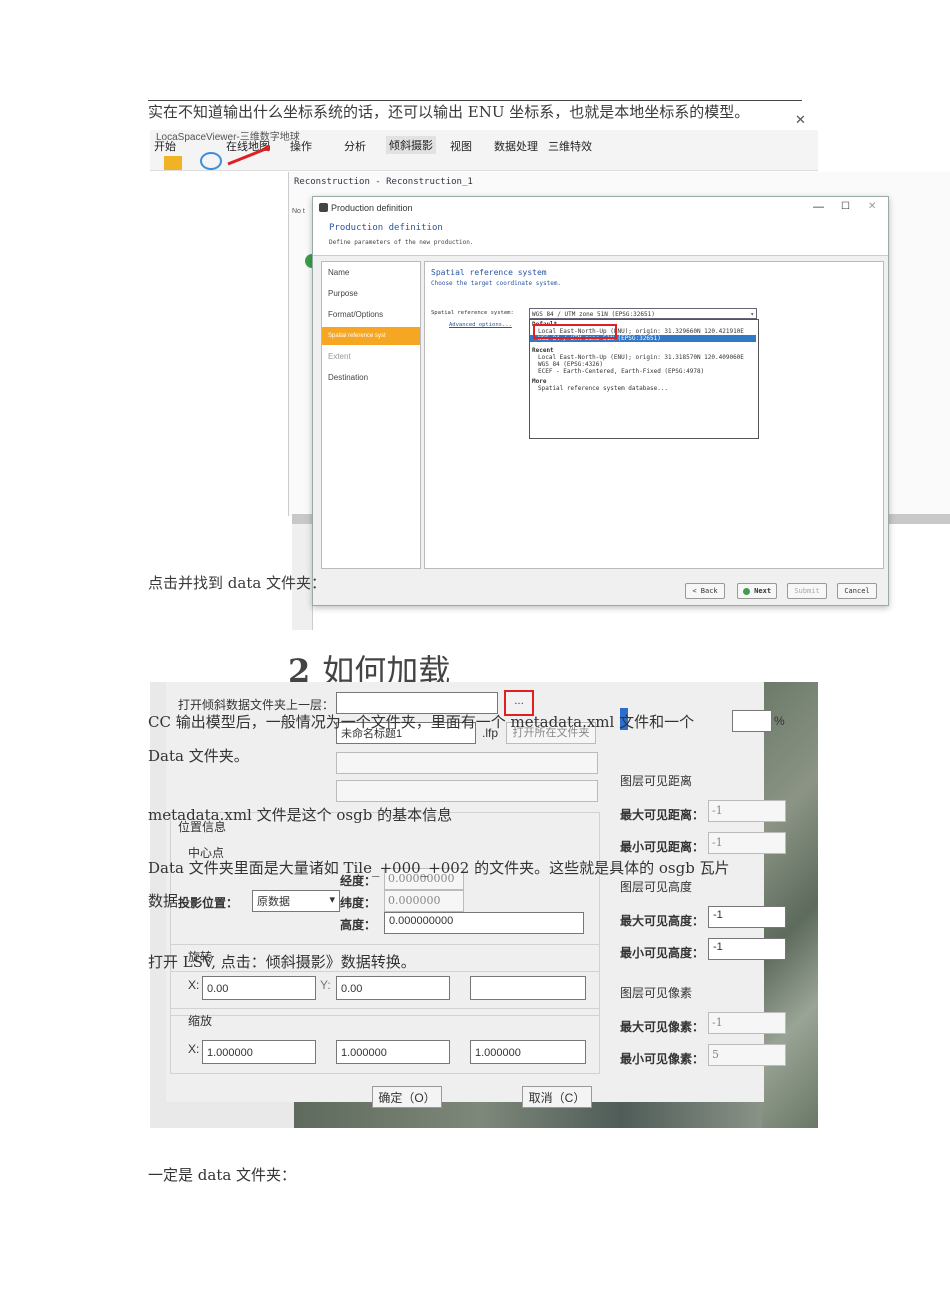 This screenshot has width=950, height=1316. What do you see at coordinates (371, 357) in the screenshot?
I see `nav-extent: Extent` at bounding box center [371, 357].